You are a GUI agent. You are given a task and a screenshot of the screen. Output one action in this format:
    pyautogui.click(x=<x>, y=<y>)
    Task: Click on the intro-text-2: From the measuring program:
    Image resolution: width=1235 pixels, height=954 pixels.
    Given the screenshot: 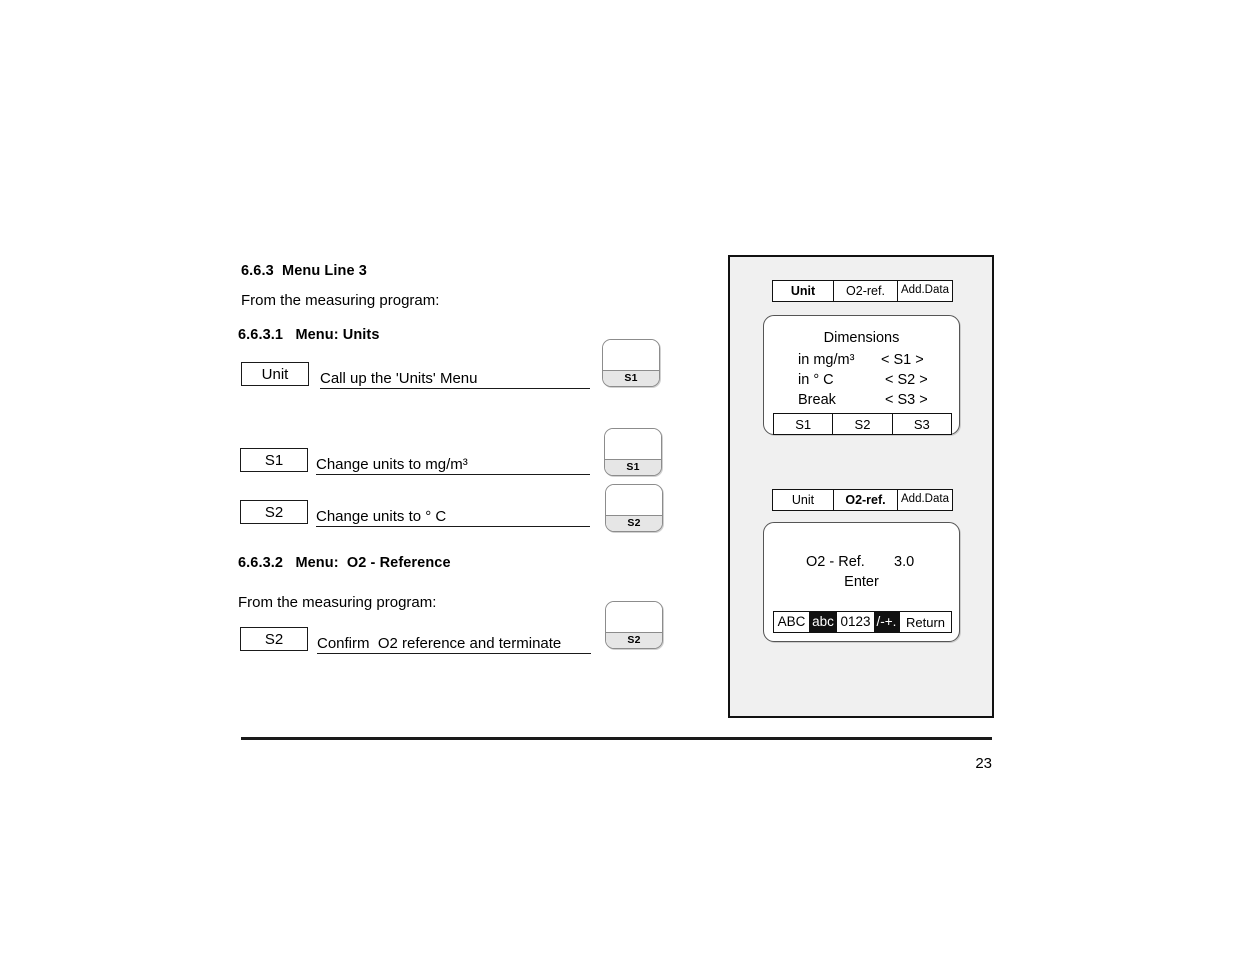 What is the action you would take?
    pyautogui.click(x=337, y=602)
    